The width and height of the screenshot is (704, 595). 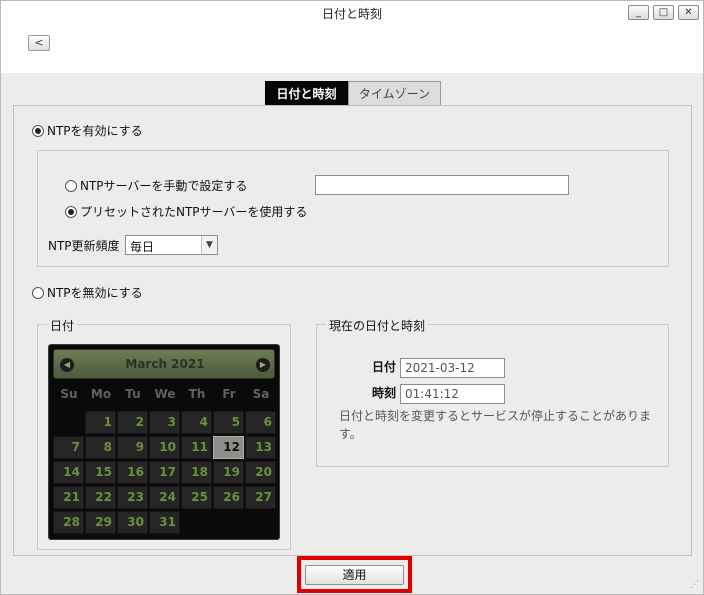 I want to click on ntp-disable-label: NTPを無効にする, so click(x=95, y=293).